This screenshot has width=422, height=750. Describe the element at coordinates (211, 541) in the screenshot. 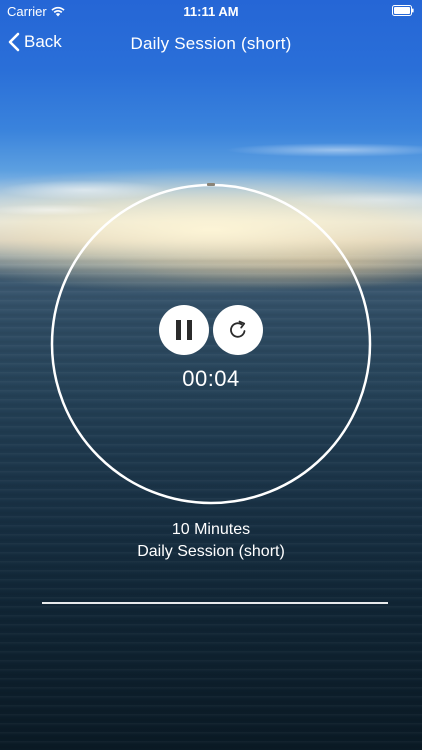

I see `session-info: 10 Minutes Daily Session (short)` at that location.